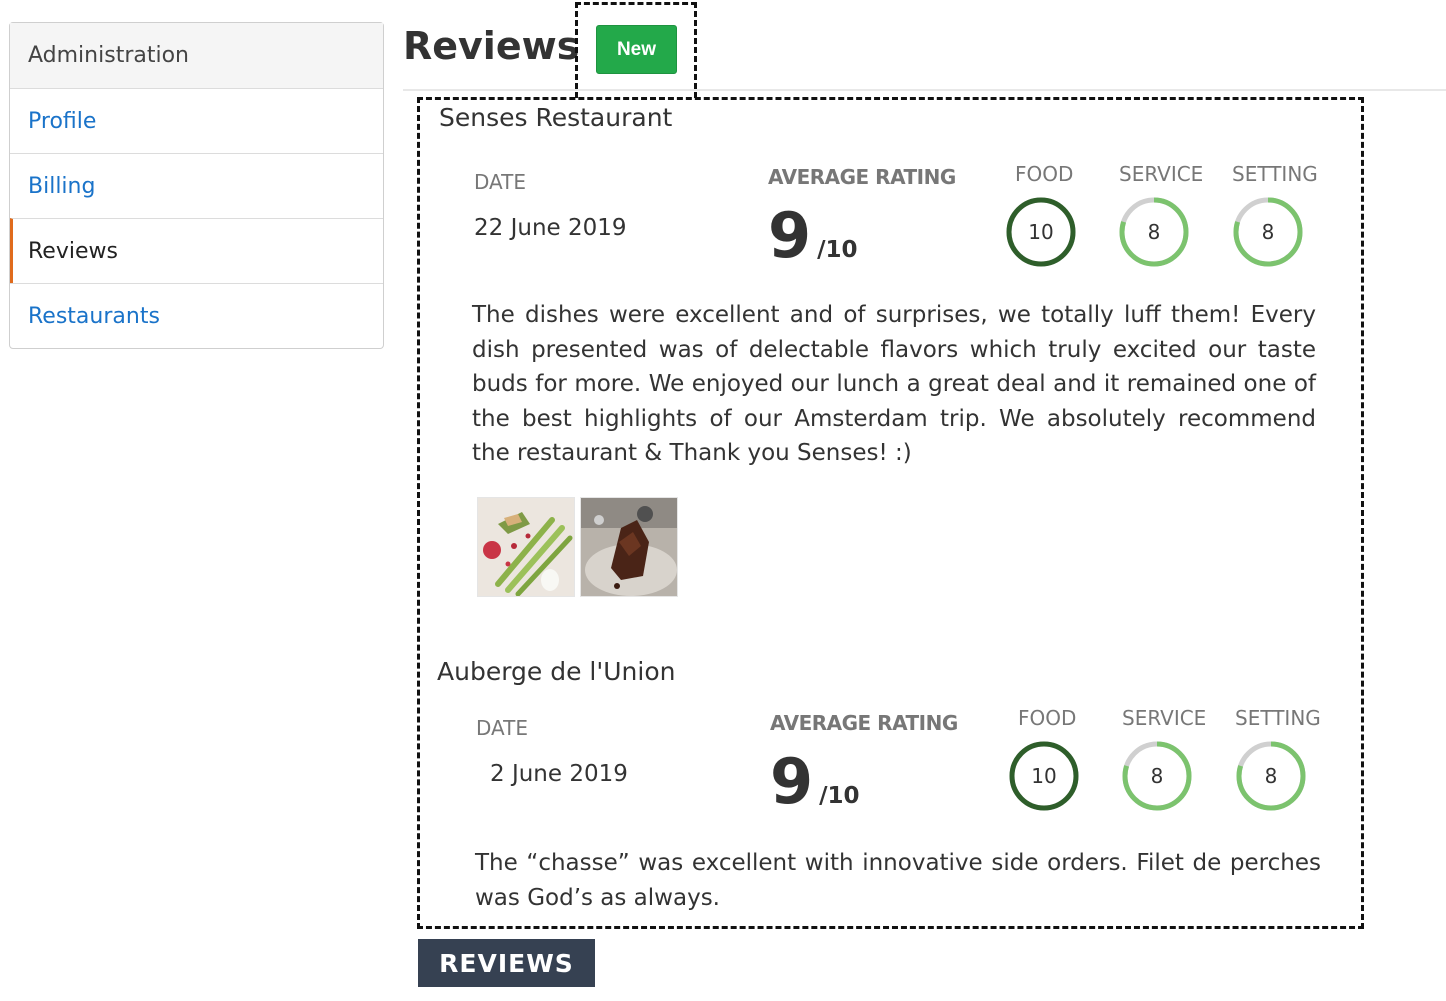 This screenshot has height=1001, width=1446. Describe the element at coordinates (550, 228) in the screenshot. I see `review-date: 22 June 2019` at that location.